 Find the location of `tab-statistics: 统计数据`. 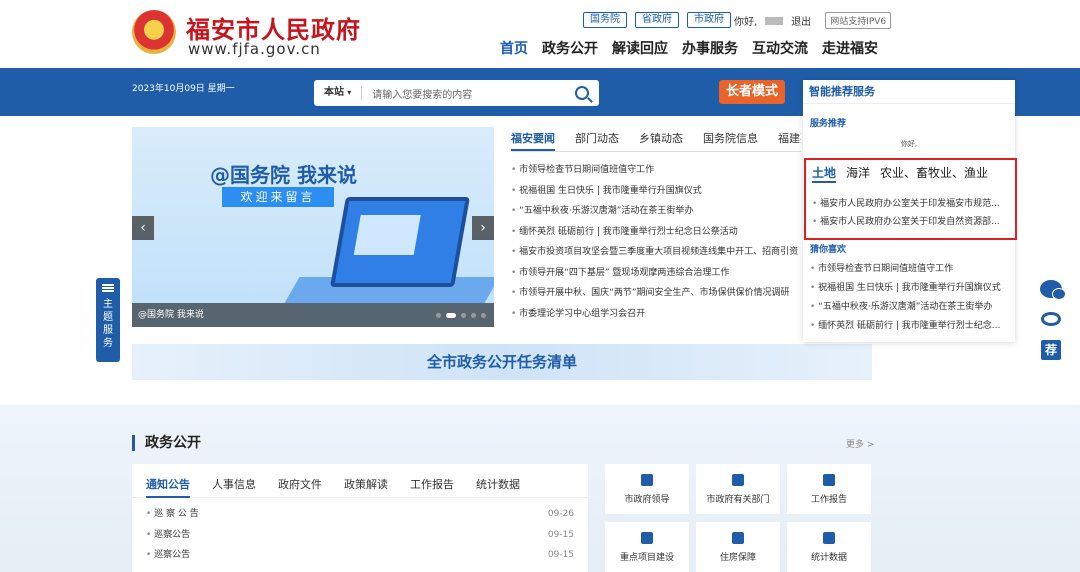

tab-statistics: 统计数据 is located at coordinates (498, 486).